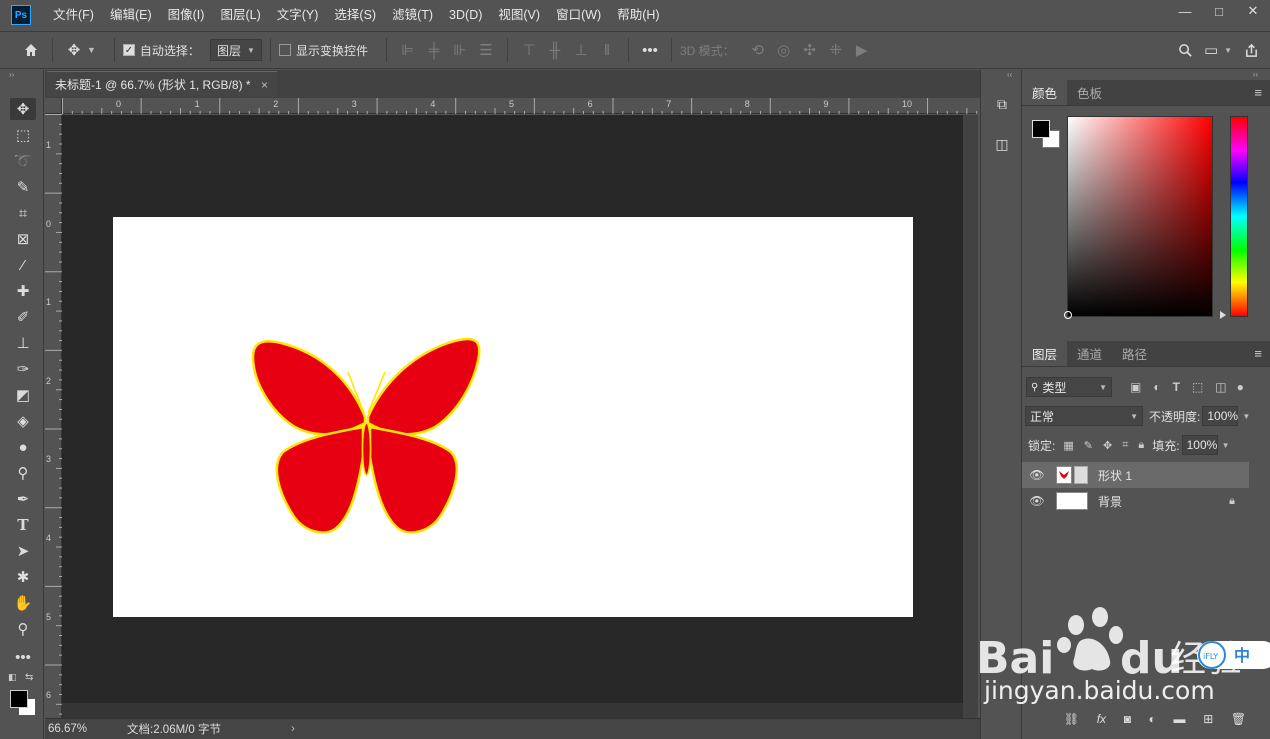  What do you see at coordinates (1176, 387) in the screenshot?
I see `filter-type-icon: T` at bounding box center [1176, 387].